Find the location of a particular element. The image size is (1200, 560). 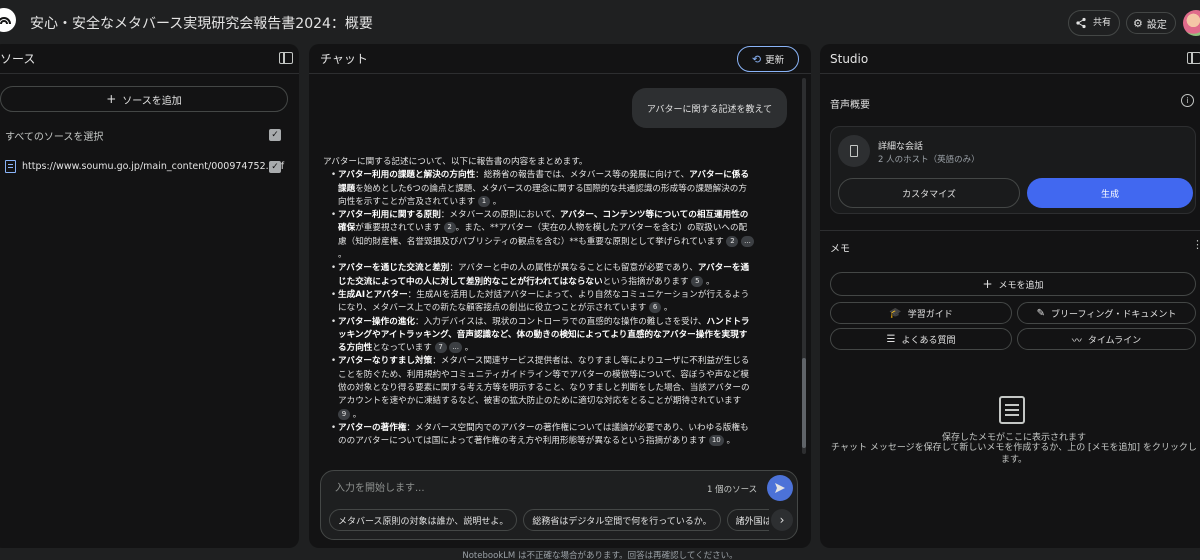

update-button: ⟲ 更新 is located at coordinates (768, 59).